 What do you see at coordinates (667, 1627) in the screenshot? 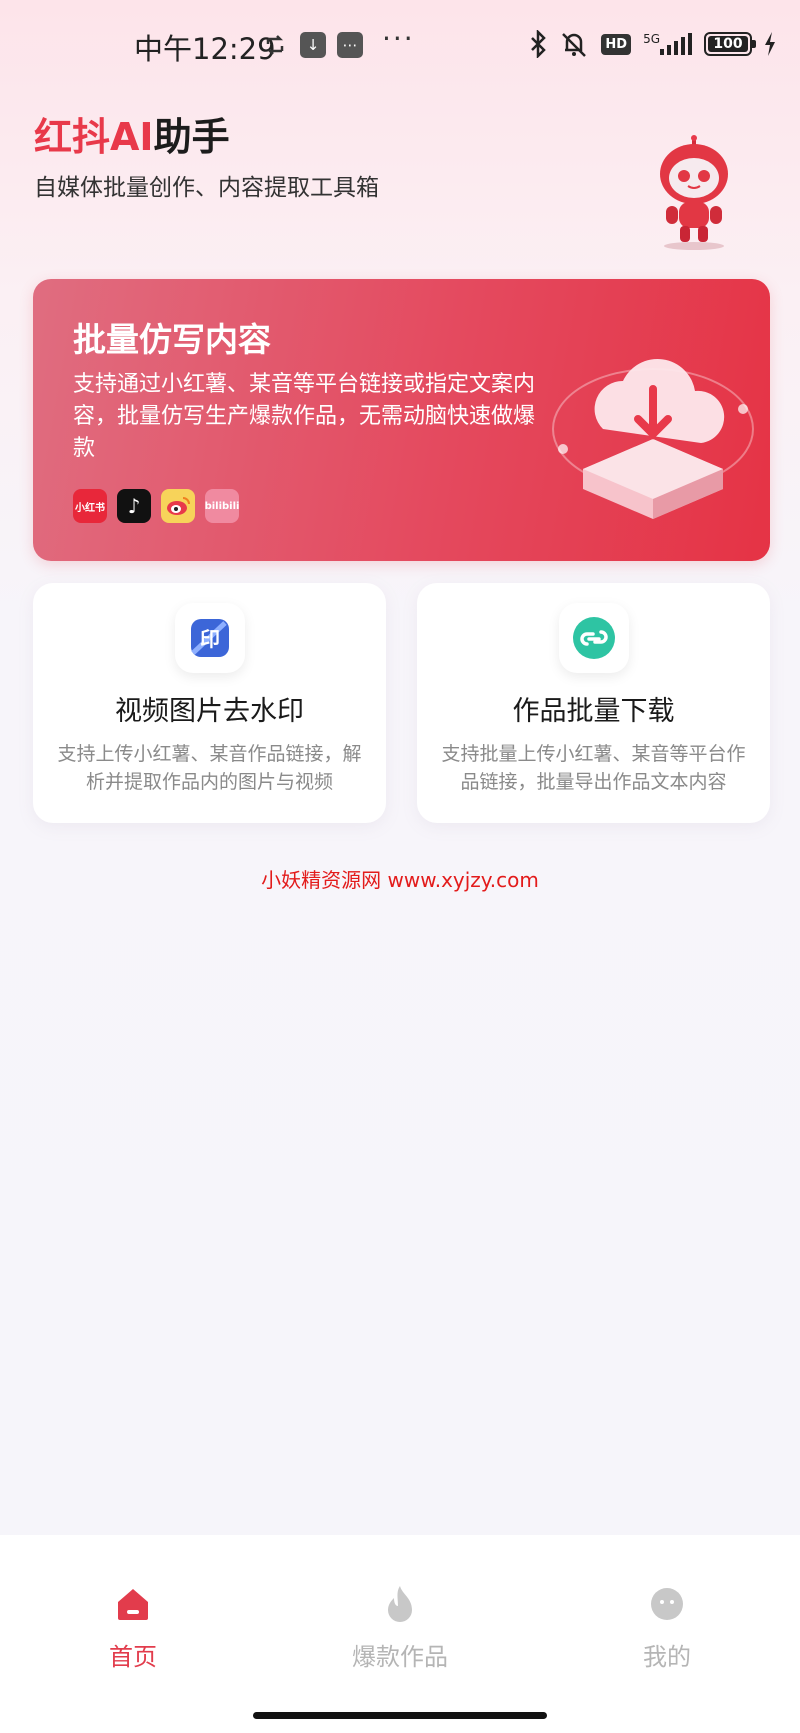
I see `tab-me: 我的` at bounding box center [667, 1627].